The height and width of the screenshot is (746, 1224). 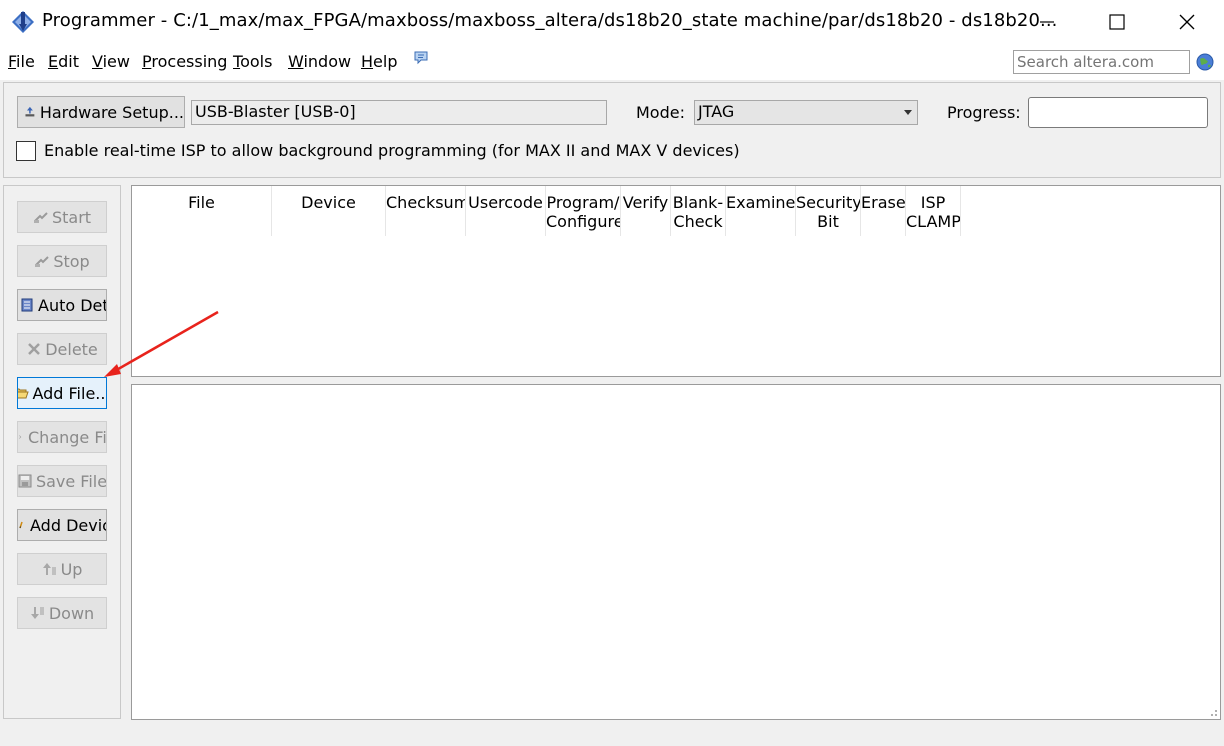 I want to click on save-file-button: Save File, so click(x=62, y=481).